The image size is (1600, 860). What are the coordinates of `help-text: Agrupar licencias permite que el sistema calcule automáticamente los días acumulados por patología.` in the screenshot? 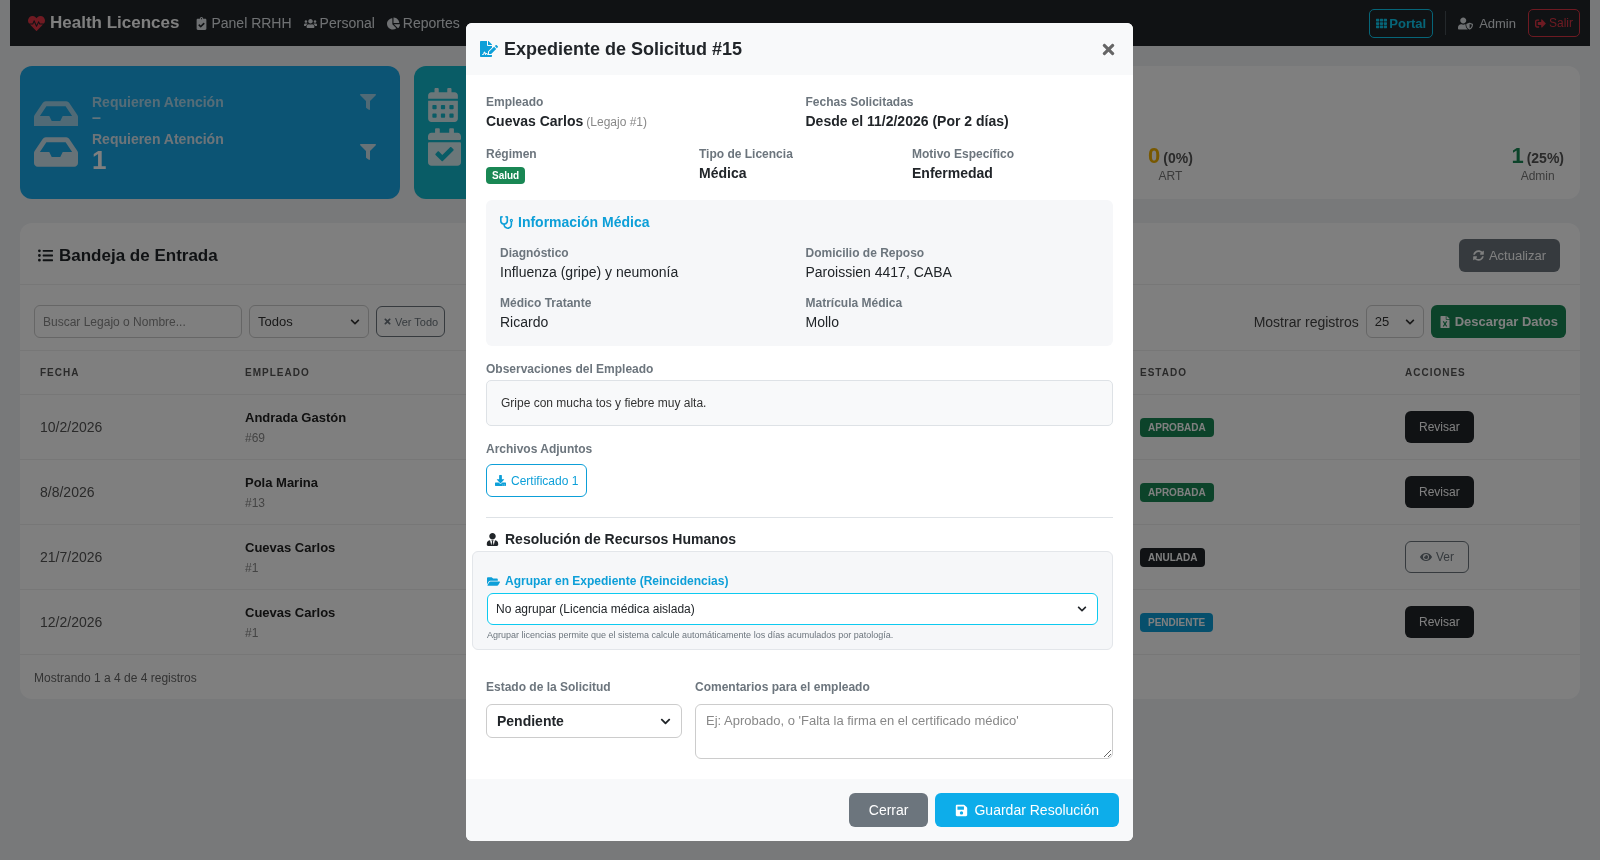 It's located at (691, 635).